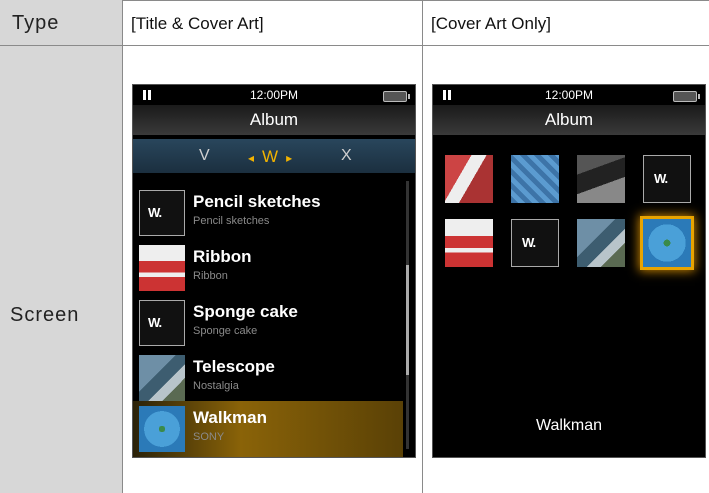 The image size is (709, 493). I want to click on letter-next: X, so click(346, 156).